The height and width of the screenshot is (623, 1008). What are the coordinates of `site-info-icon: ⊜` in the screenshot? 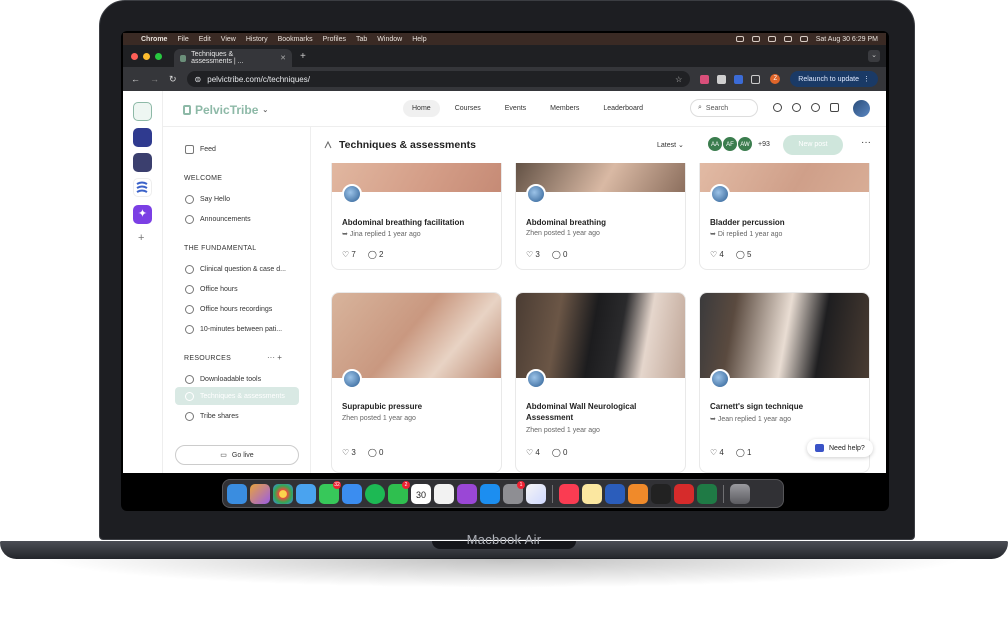 It's located at (198, 79).